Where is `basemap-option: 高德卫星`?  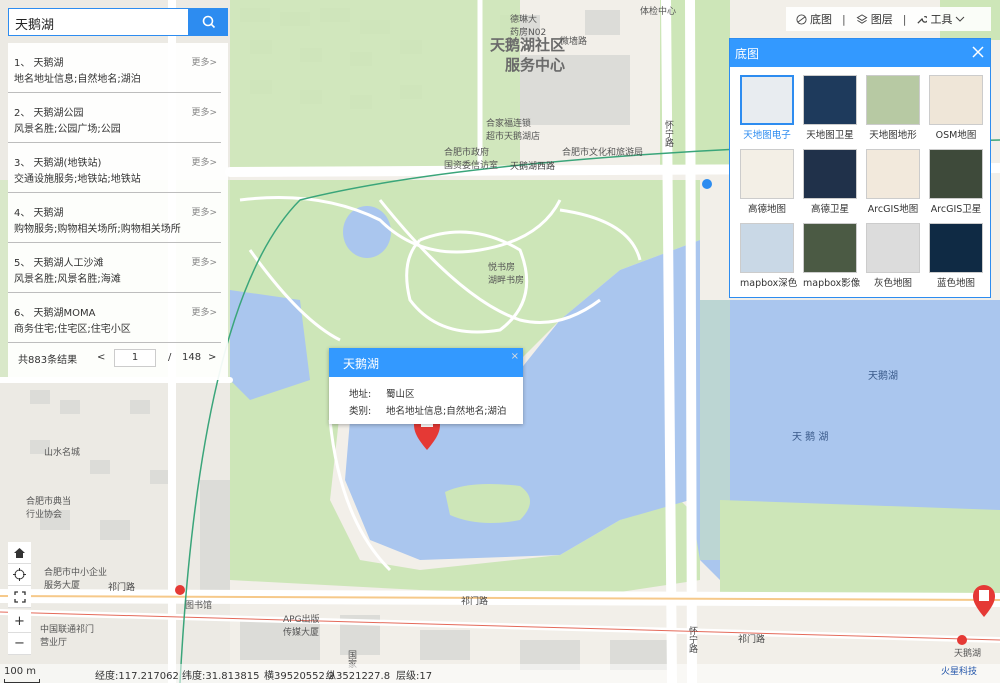
basemap-option: 高德卫星 is located at coordinates (830, 182).